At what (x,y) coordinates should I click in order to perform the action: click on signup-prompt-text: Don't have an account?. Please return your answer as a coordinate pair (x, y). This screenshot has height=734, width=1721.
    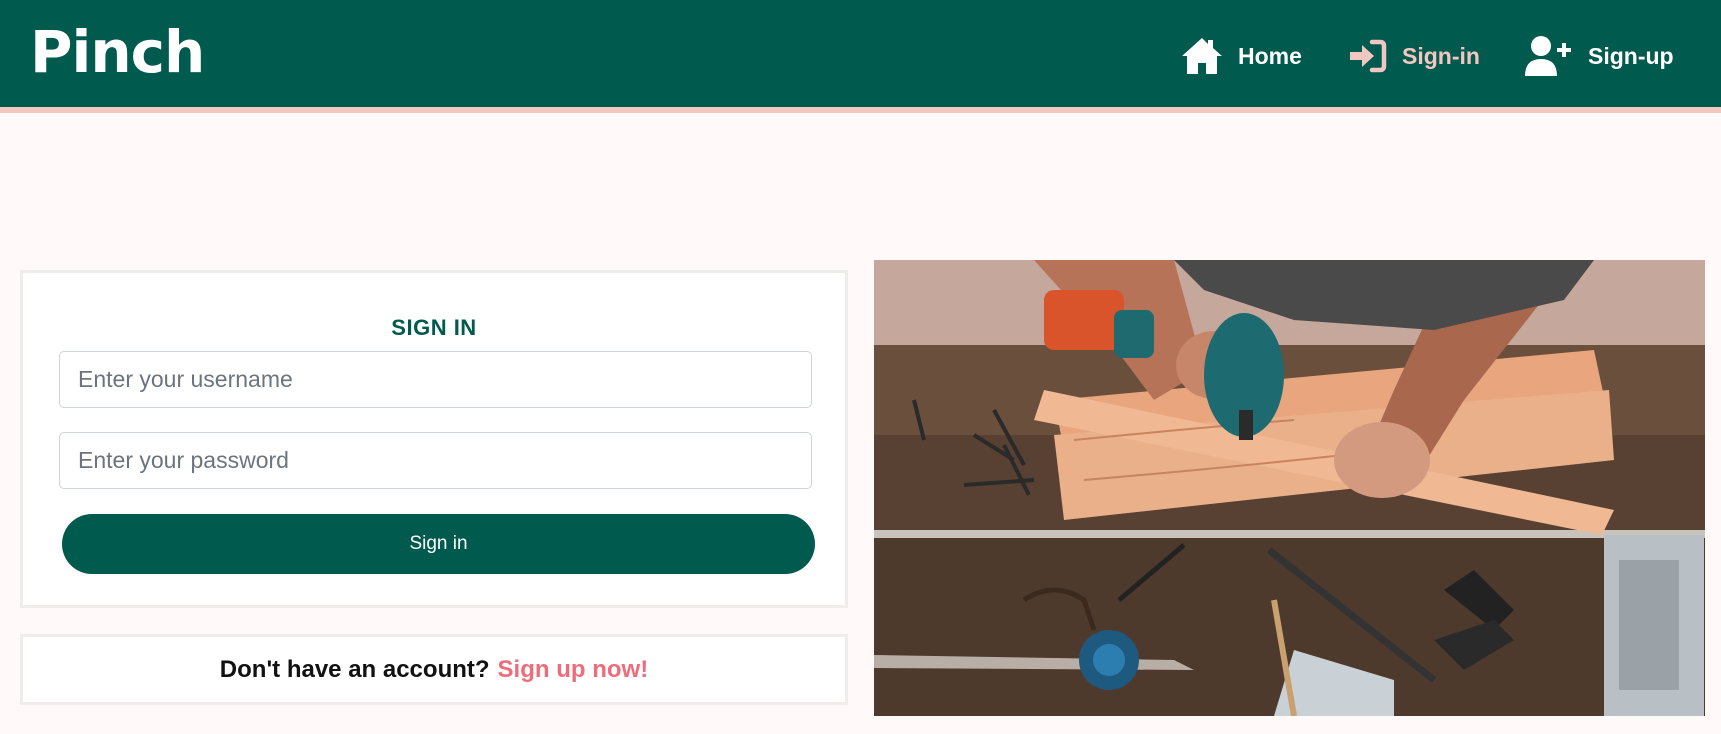
    Looking at the image, I should click on (354, 669).